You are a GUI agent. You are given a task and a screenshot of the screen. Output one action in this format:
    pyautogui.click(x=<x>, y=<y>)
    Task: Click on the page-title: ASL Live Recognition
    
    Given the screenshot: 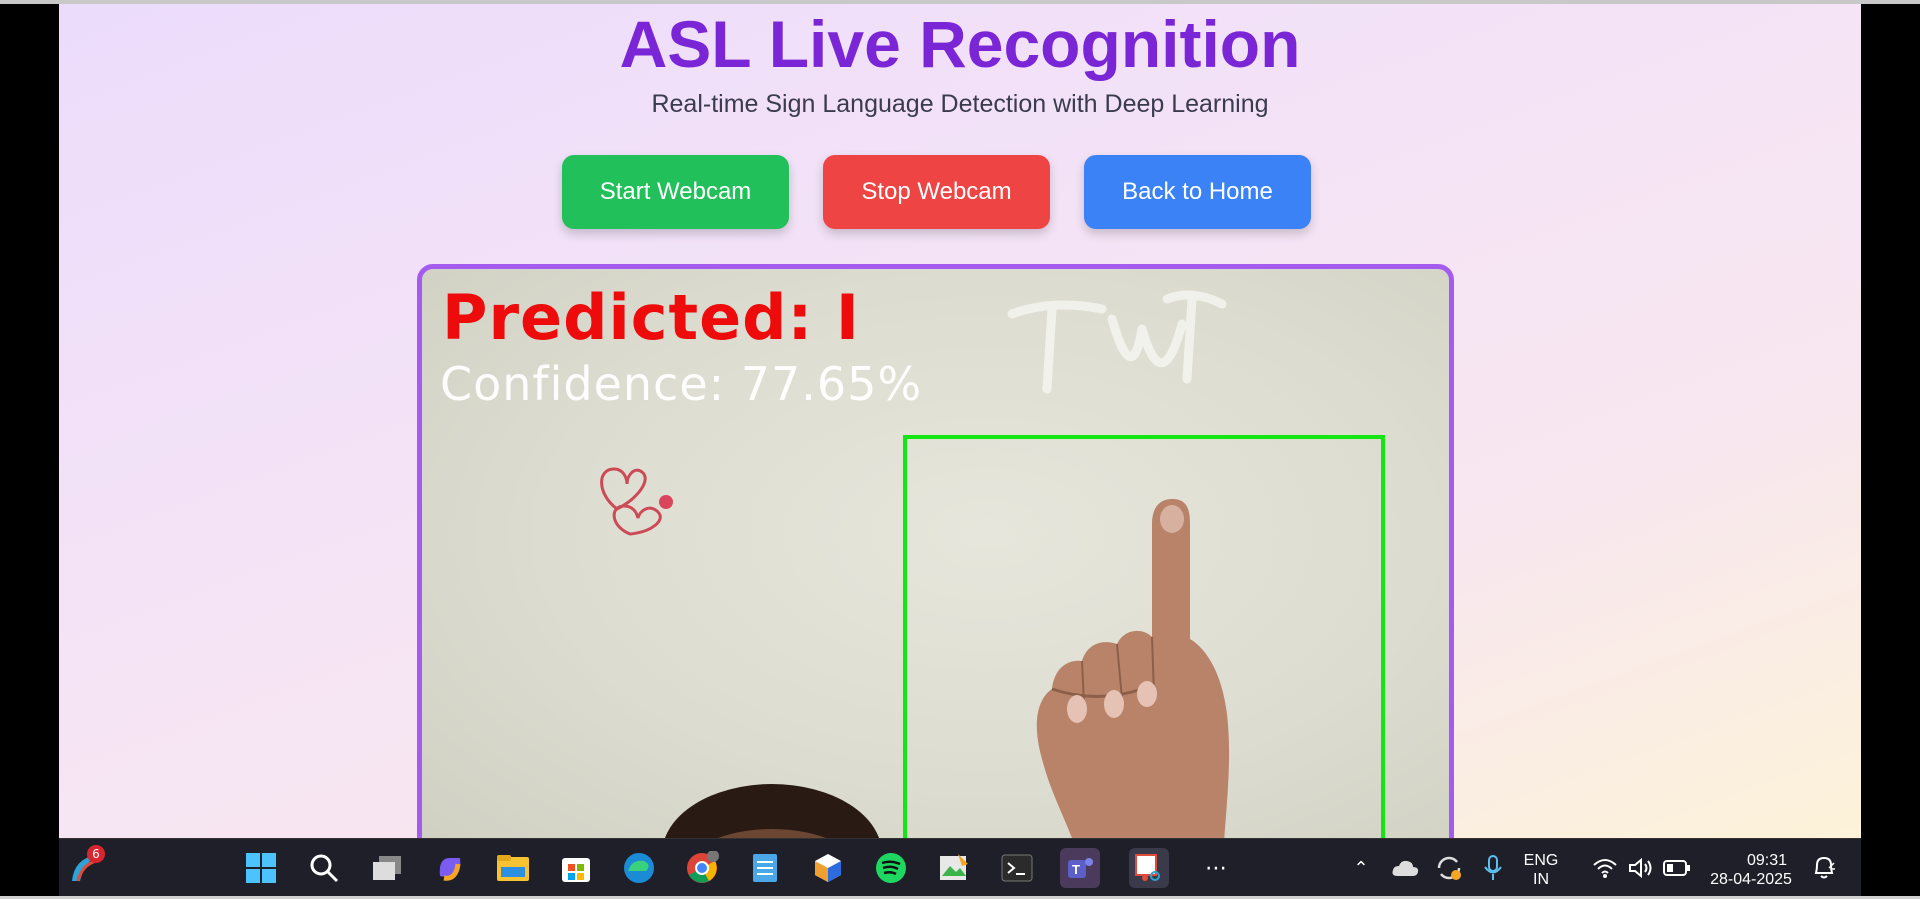 What is the action you would take?
    pyautogui.click(x=960, y=44)
    